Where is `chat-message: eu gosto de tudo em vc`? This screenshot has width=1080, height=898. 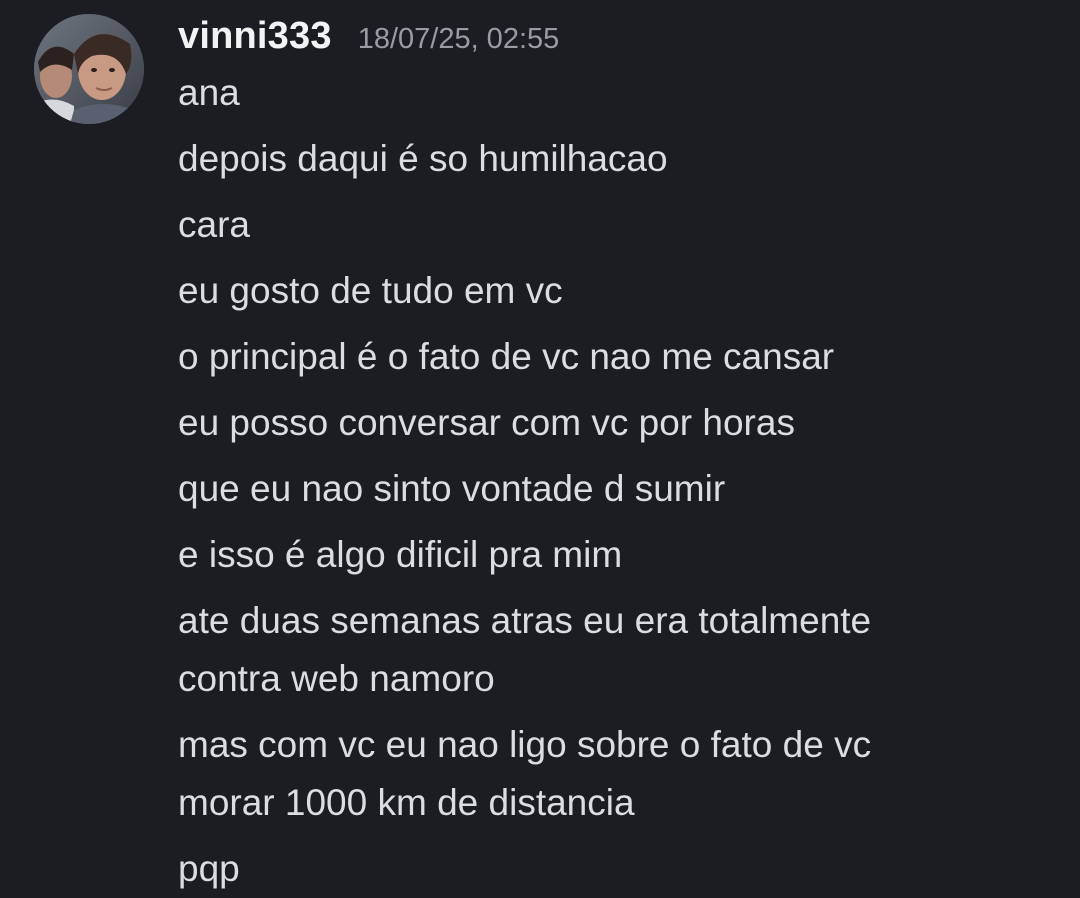 chat-message: eu gosto de tudo em vc is located at coordinates (618, 291).